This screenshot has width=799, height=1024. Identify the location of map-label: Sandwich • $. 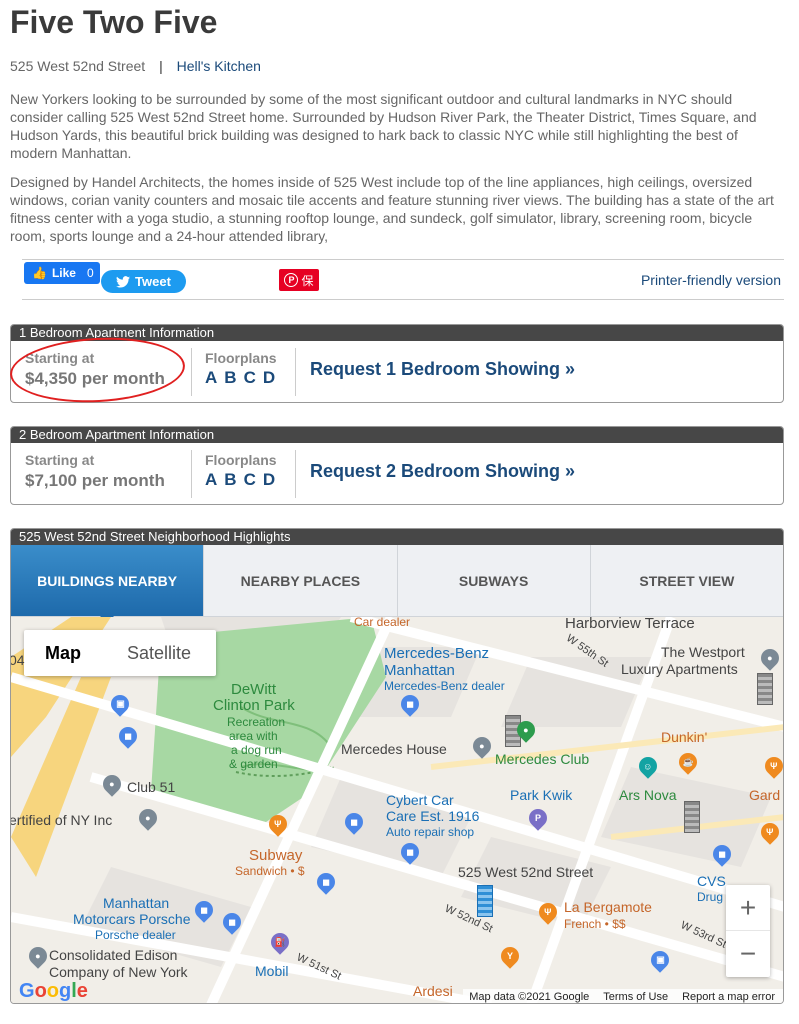
(270, 871).